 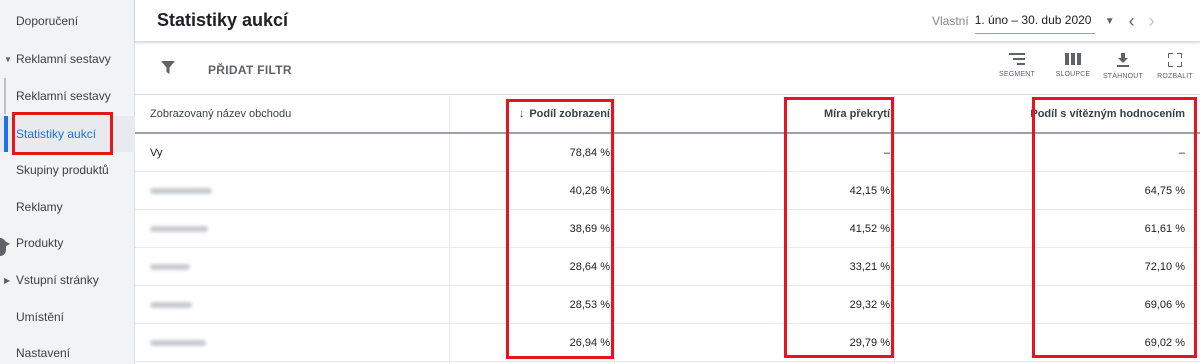 I want to click on impression-share-value: 38,69 %, so click(x=589, y=228).